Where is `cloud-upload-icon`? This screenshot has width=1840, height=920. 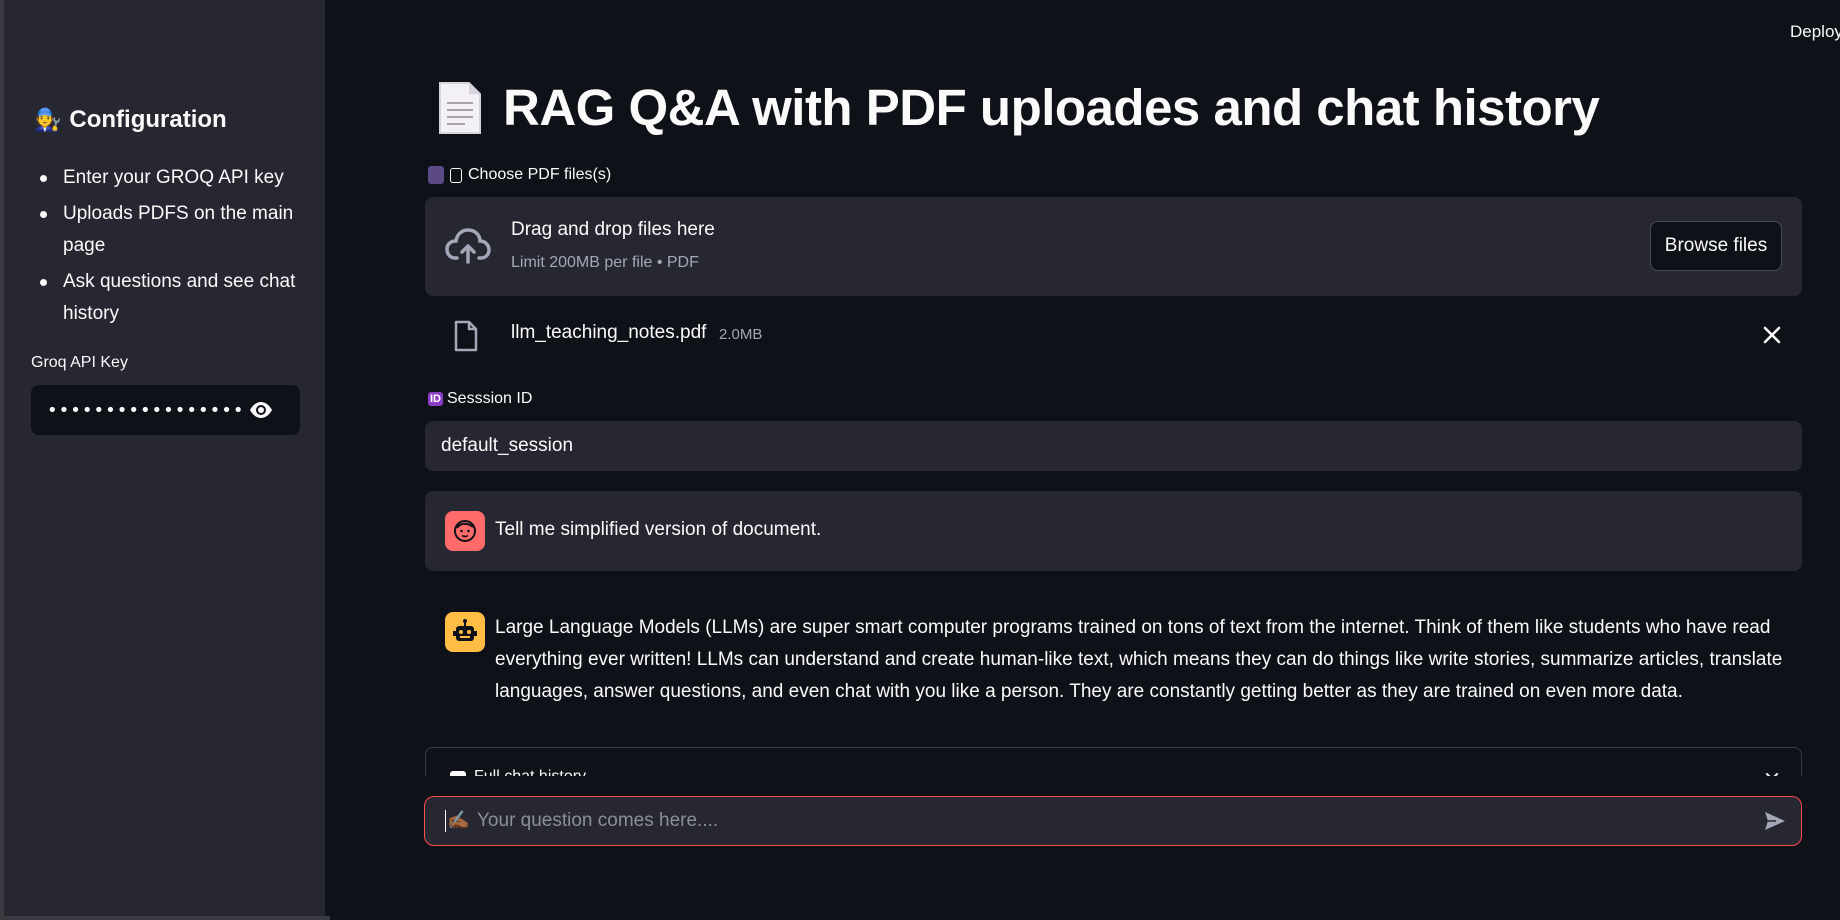
cloud-upload-icon is located at coordinates (468, 246).